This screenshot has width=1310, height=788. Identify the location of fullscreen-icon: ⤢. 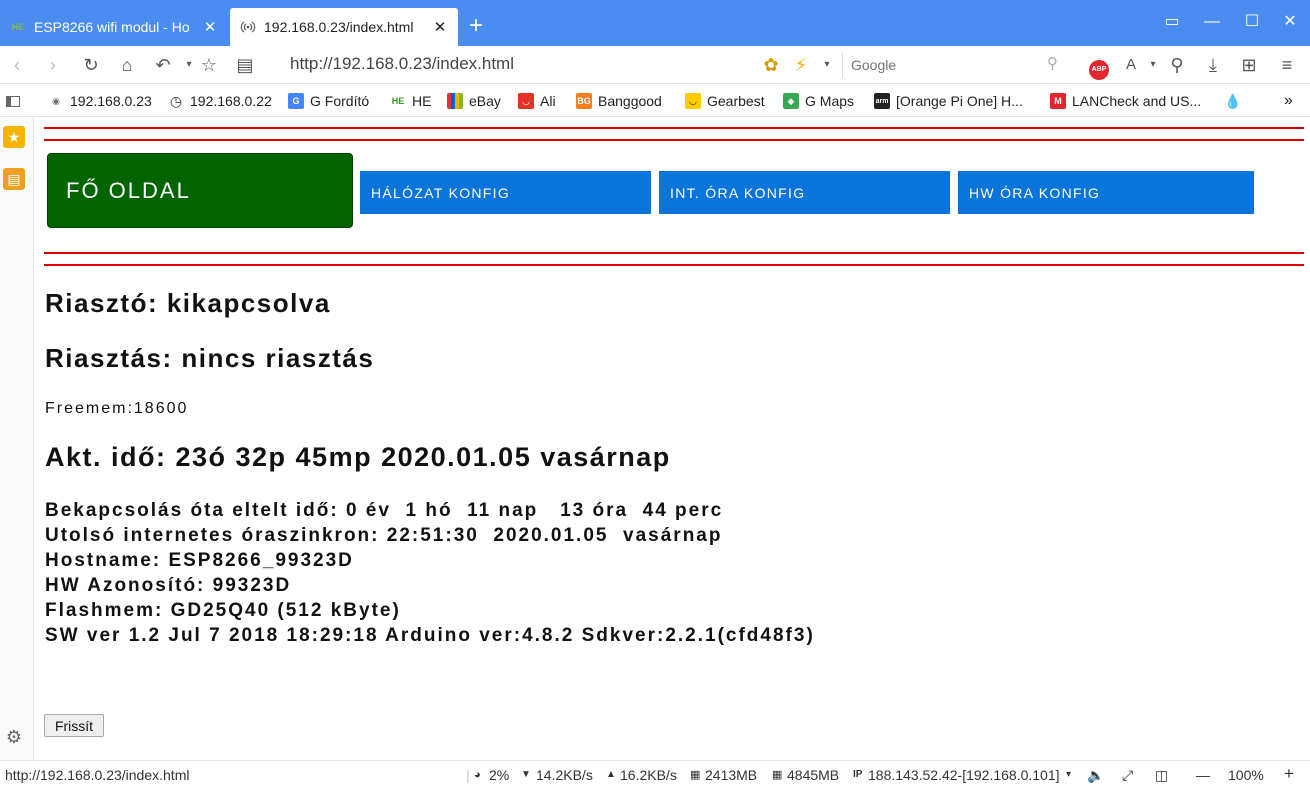
(1127, 775).